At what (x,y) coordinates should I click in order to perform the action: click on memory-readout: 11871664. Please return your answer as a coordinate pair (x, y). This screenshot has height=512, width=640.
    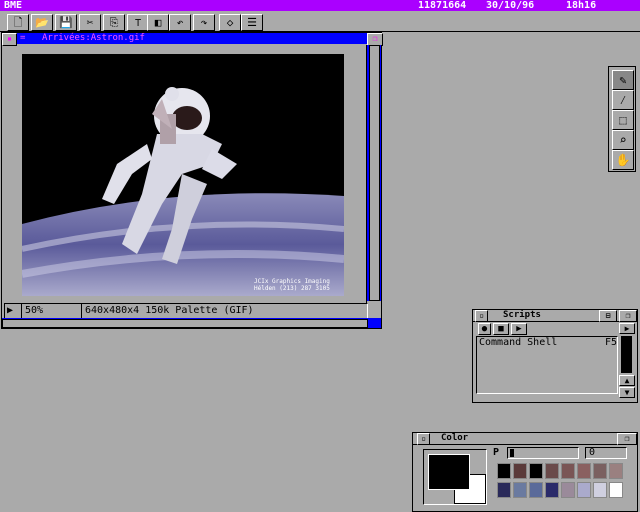
    Looking at the image, I should click on (442, 5).